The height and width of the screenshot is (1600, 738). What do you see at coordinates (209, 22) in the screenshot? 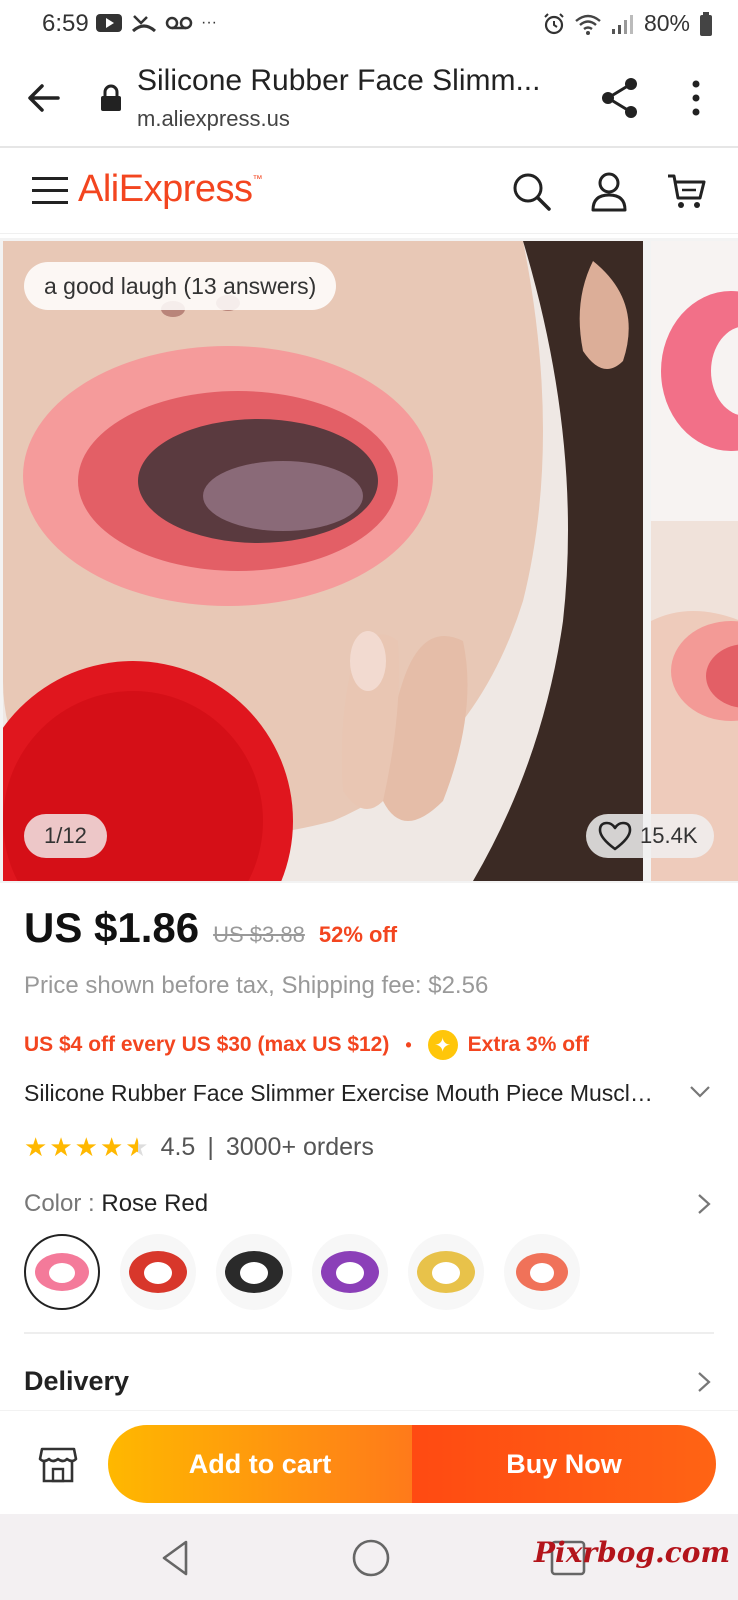
I see `more-notifications-dots: ···` at bounding box center [209, 22].